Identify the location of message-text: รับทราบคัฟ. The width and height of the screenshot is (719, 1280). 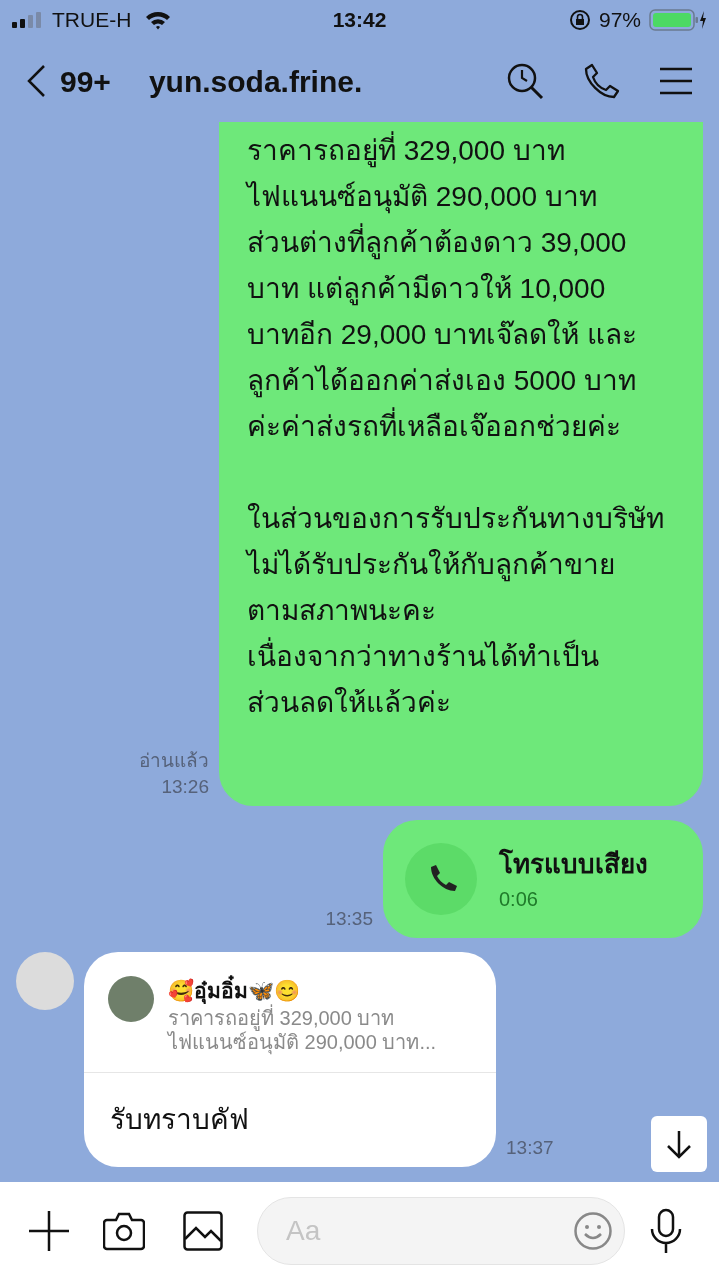
(179, 1120).